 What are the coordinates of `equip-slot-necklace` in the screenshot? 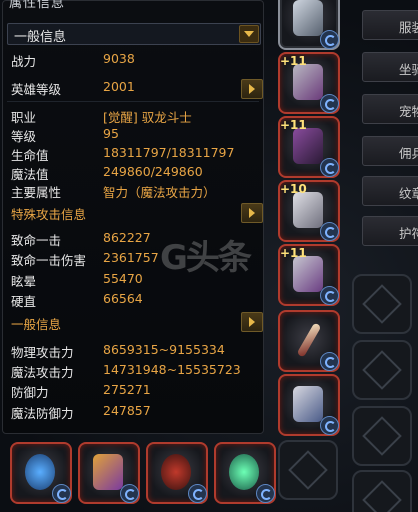 It's located at (41, 473).